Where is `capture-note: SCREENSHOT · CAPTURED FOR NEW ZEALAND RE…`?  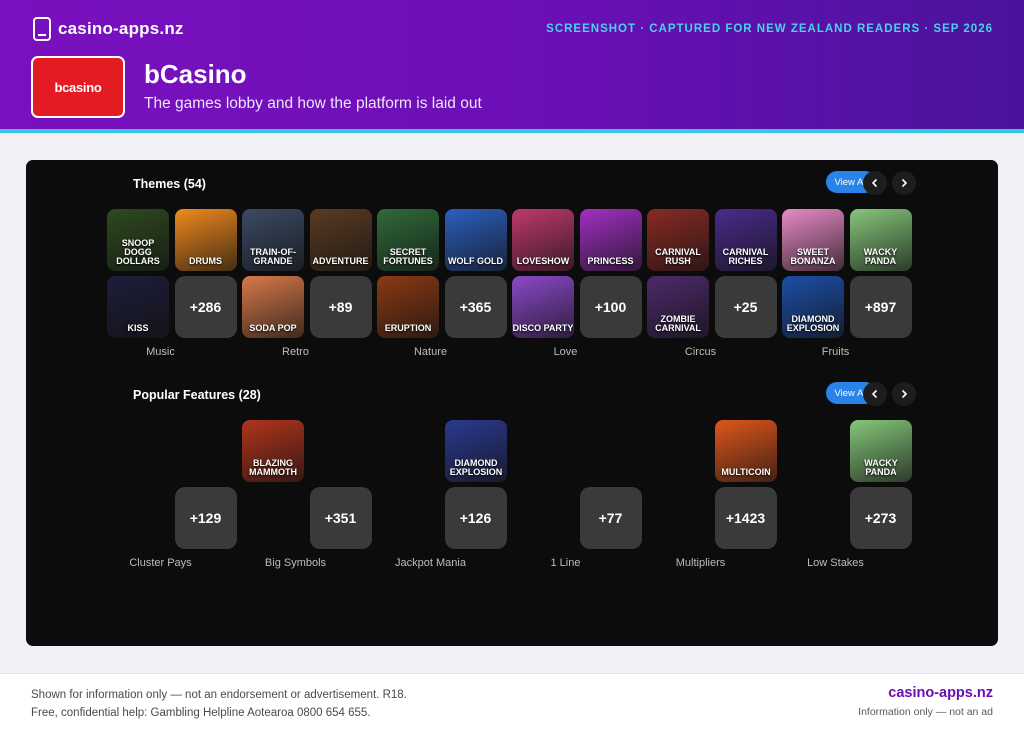
capture-note: SCREENSHOT · CAPTURED FOR NEW ZEALAND RE… is located at coordinates (769, 29).